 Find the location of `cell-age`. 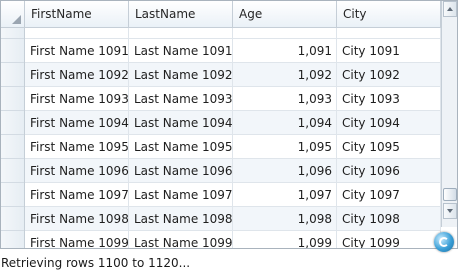

cell-age is located at coordinates (285, 33).